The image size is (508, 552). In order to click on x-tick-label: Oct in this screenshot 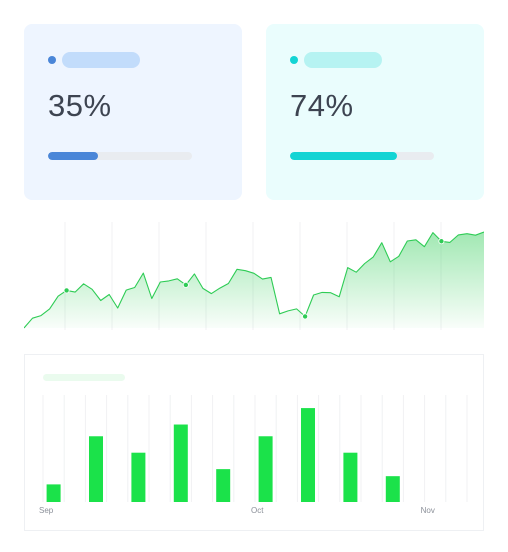, I will do `click(257, 510)`.